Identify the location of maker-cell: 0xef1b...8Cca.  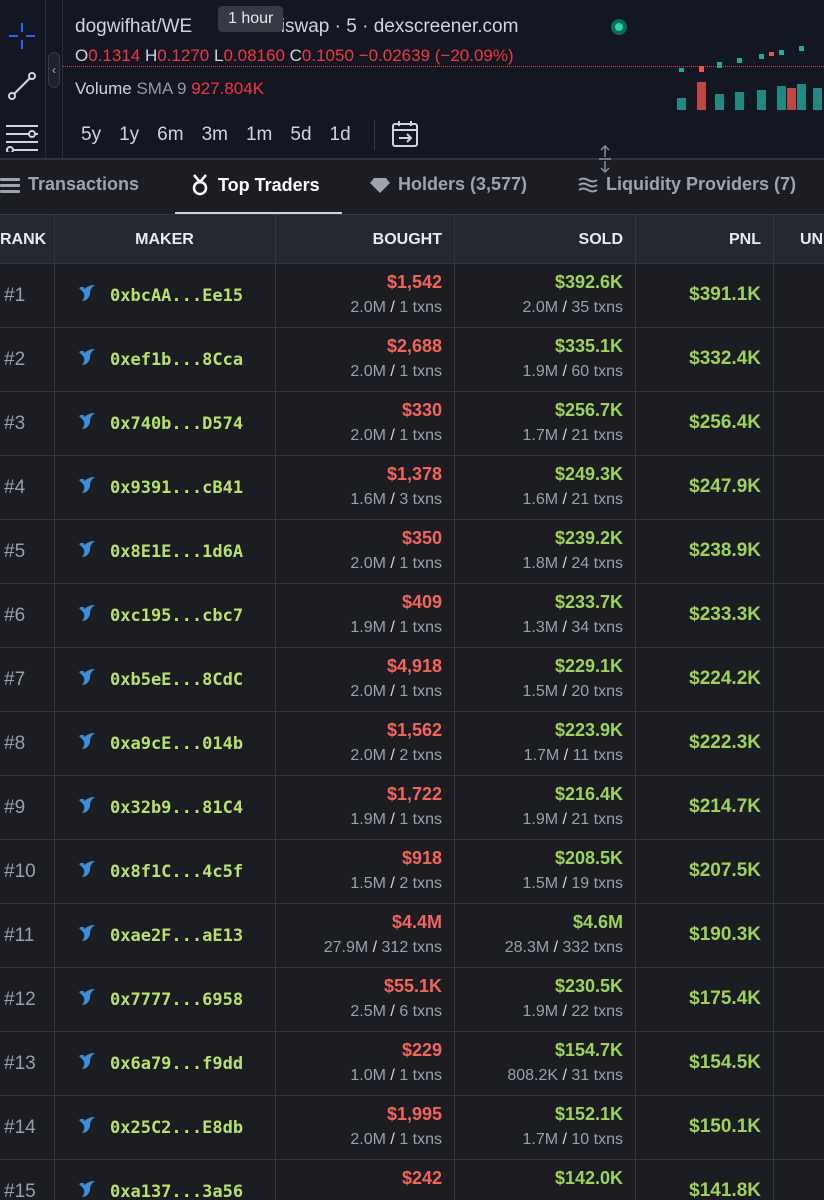
(164, 360).